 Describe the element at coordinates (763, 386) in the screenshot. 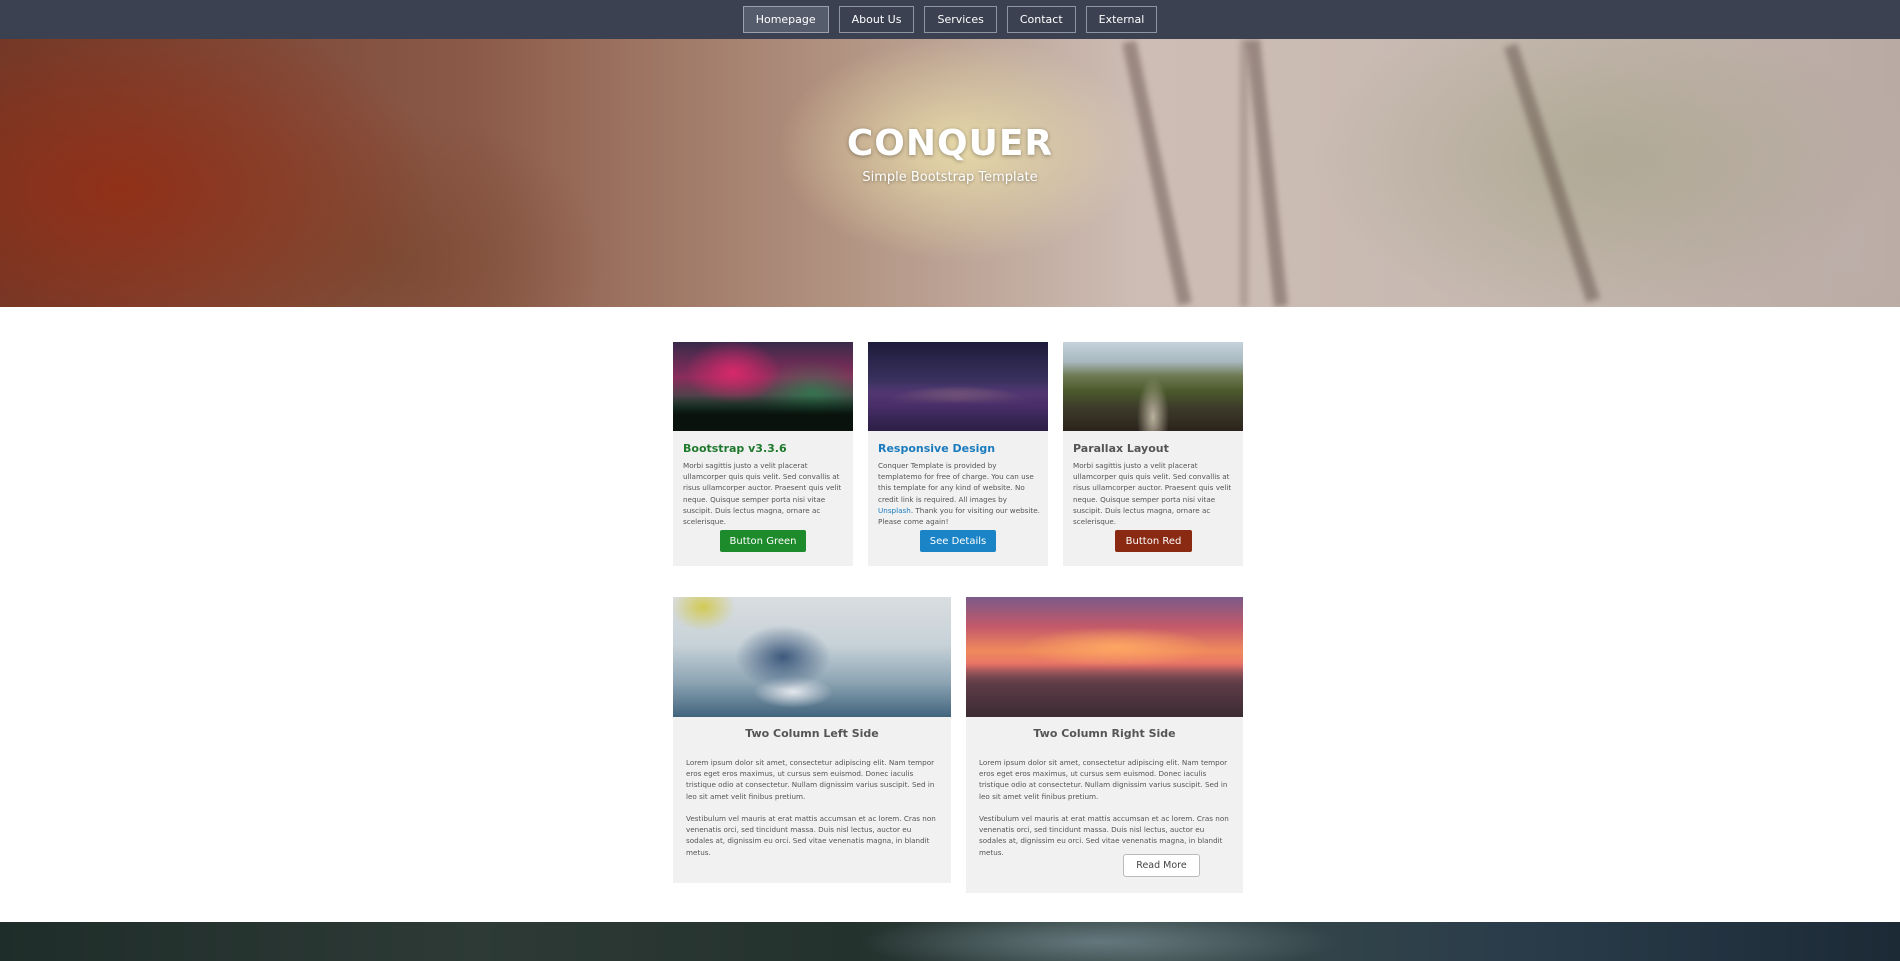

I see `aurora-image` at that location.